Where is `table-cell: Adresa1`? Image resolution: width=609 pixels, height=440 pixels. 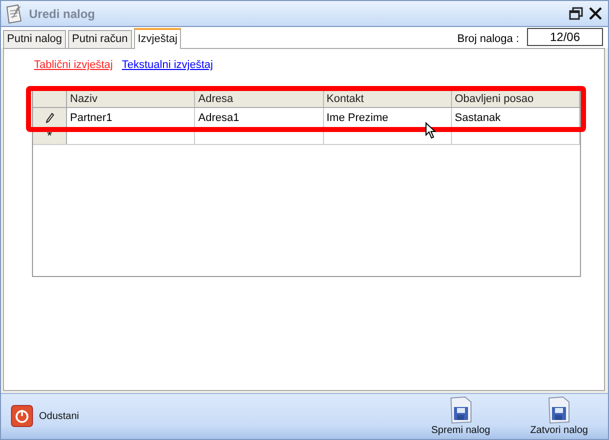 table-cell: Adresa1 is located at coordinates (259, 118).